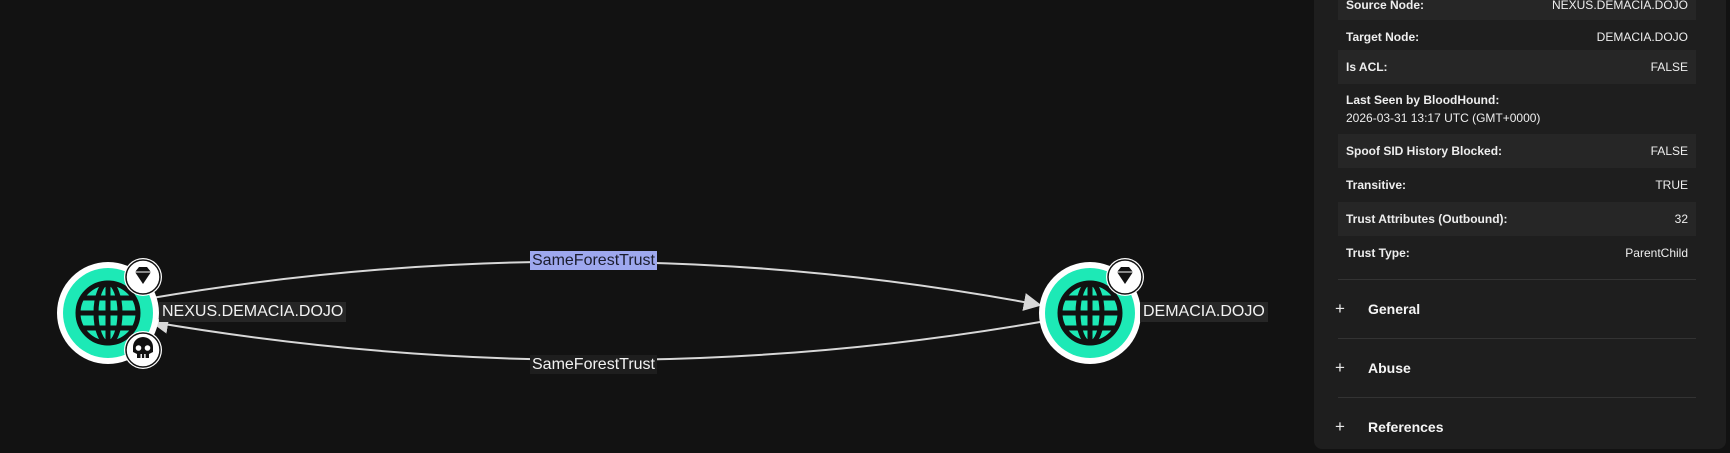  I want to click on edge-label-lower: SameForestTrust, so click(593, 364).